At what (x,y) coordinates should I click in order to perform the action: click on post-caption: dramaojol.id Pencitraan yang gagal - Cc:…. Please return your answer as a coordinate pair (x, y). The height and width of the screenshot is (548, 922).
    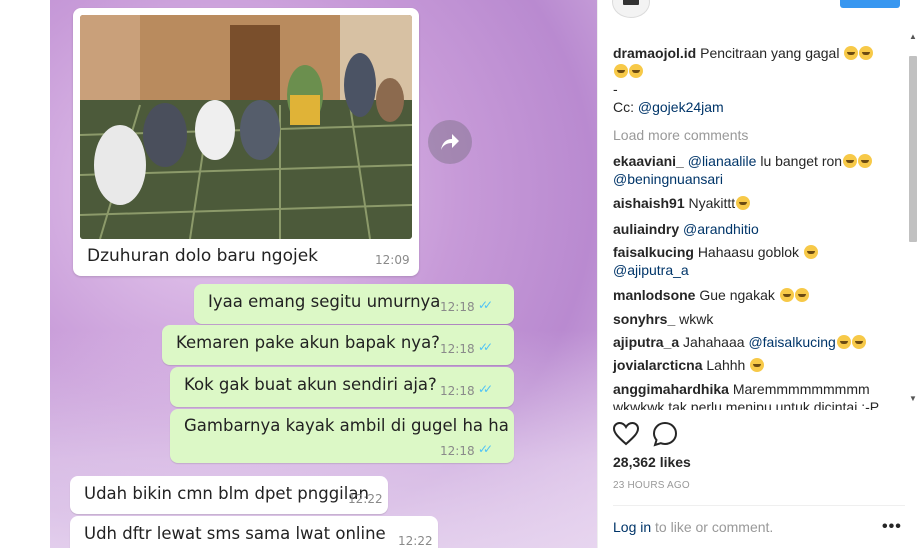
    Looking at the image, I should click on (758, 80).